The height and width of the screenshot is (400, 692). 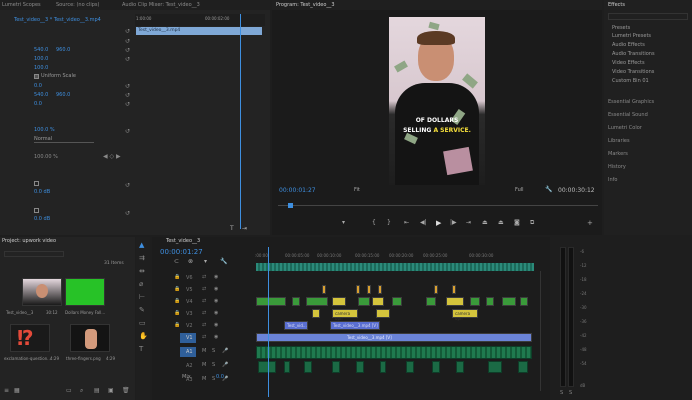 What do you see at coordinates (633, 54) in the screenshot?
I see `effects-folder-audio-transitions: Audio Transitions` at bounding box center [633, 54].